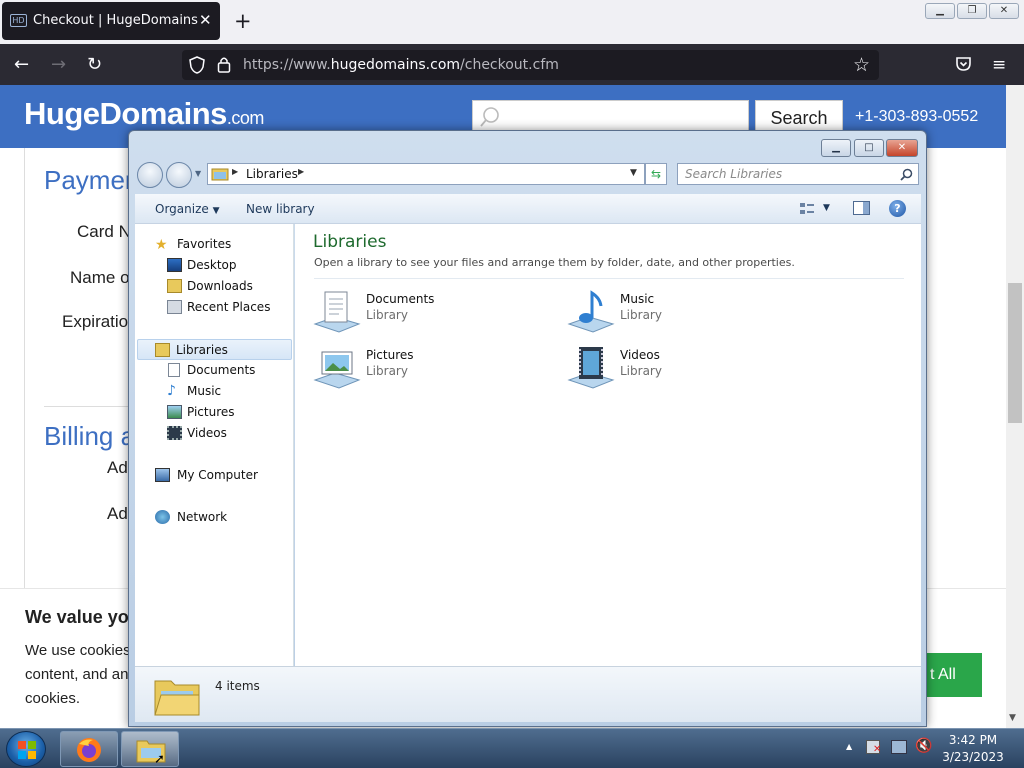  Describe the element at coordinates (272, 174) in the screenshot. I see `address-crumb-libraries: Libraries` at that location.